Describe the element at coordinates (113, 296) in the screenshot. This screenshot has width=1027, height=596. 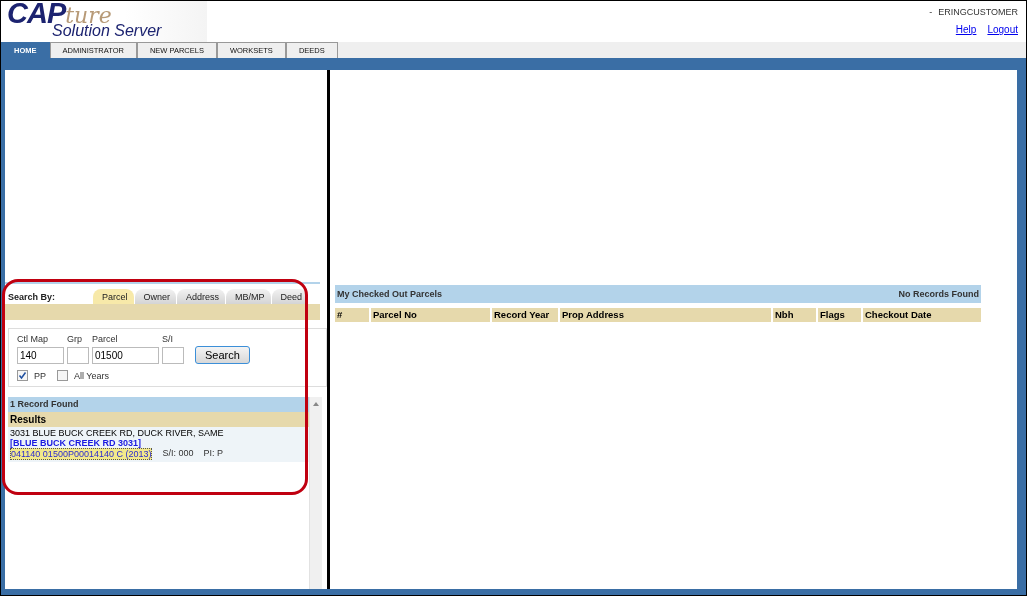
I see `search-tab: Parcel` at that location.